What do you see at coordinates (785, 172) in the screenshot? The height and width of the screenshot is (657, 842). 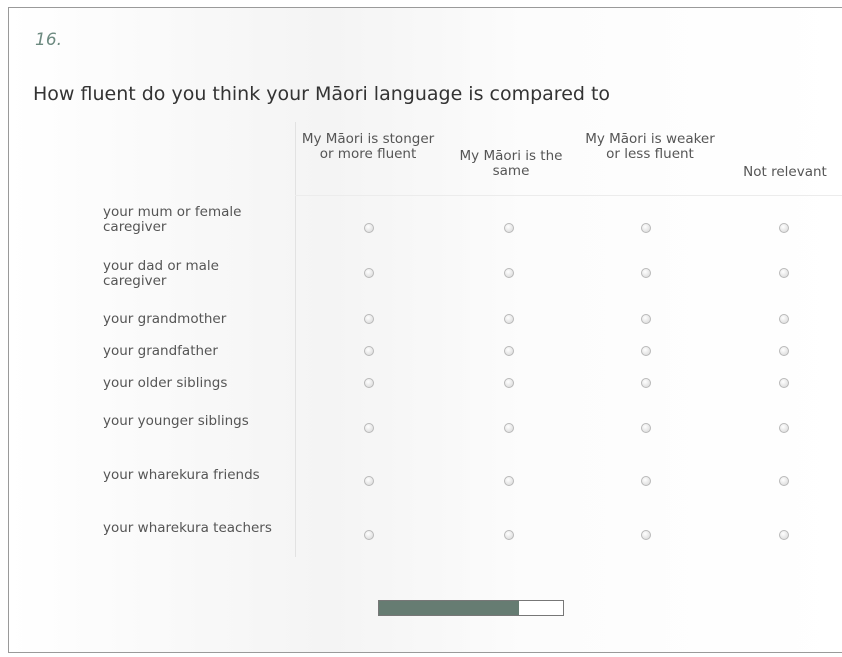 I see `column-header: Not relevant` at bounding box center [785, 172].